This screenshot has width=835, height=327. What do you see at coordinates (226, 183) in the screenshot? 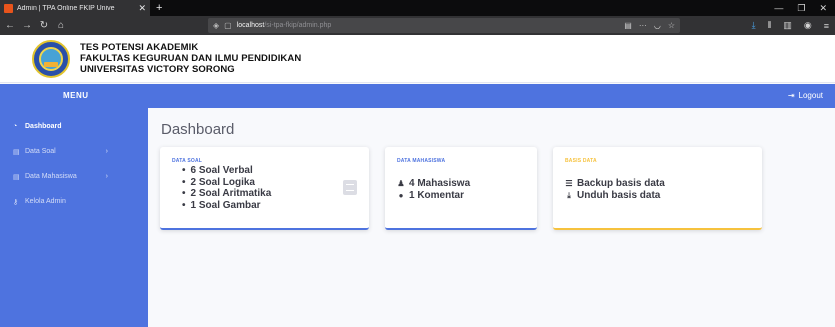
I see `list-item: 2 Soal Logika` at bounding box center [226, 183].